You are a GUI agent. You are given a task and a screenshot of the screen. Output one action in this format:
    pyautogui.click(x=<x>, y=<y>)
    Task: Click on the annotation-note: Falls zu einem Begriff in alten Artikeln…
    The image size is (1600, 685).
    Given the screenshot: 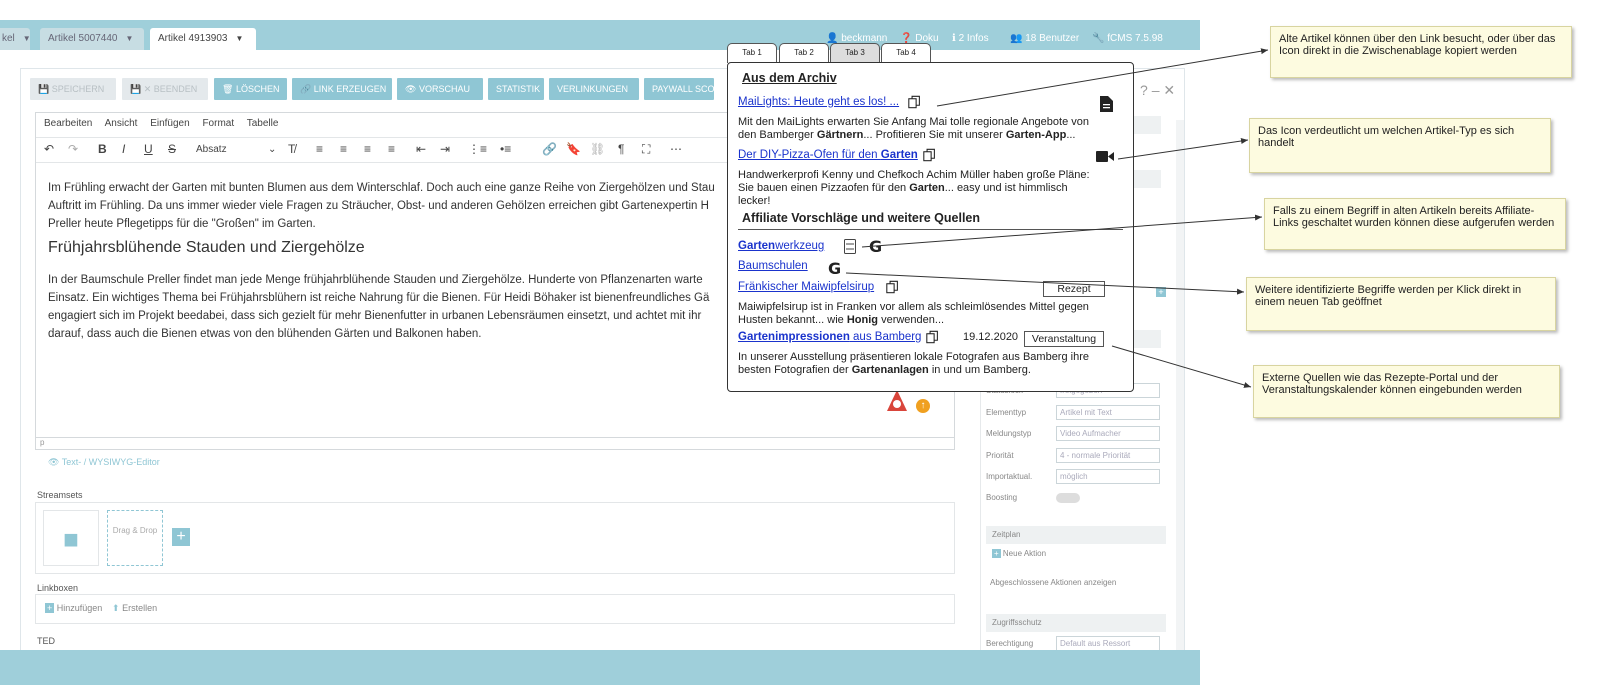 What is the action you would take?
    pyautogui.click(x=1415, y=224)
    